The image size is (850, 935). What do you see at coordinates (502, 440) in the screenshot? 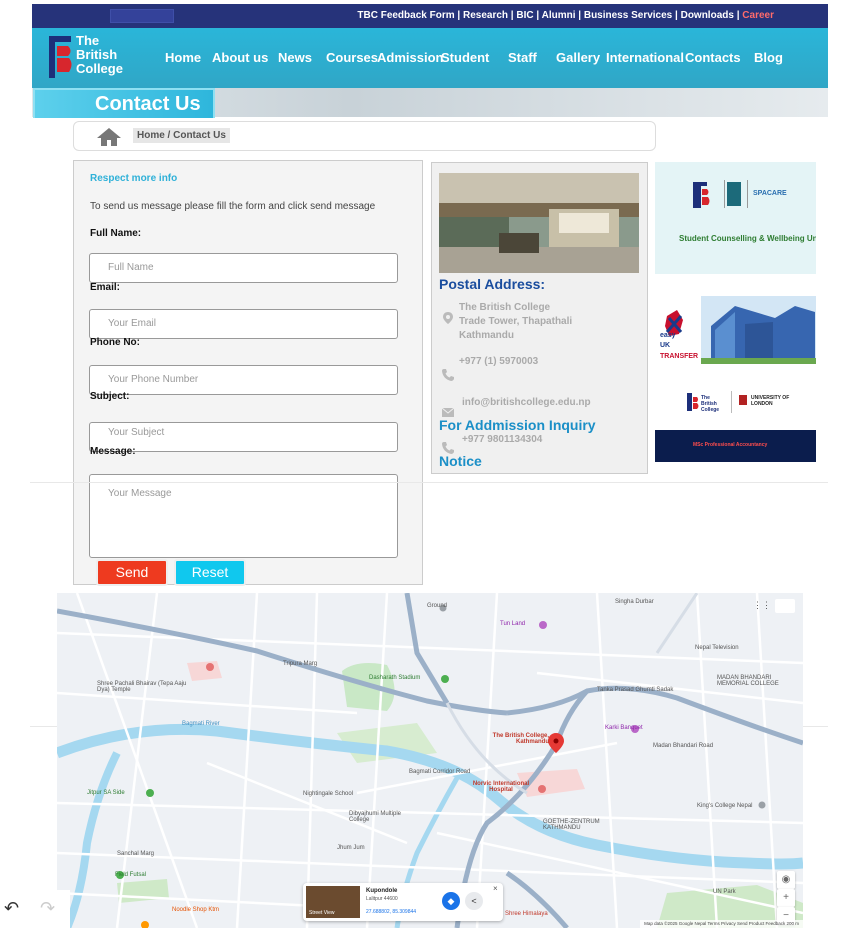
I see `admission-phone: +977 9801134304` at bounding box center [502, 440].